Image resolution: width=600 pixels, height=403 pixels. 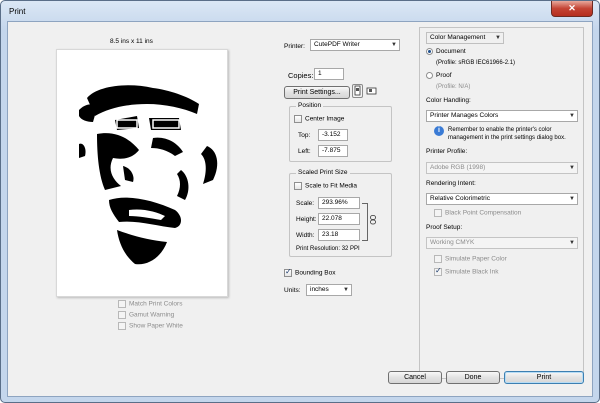 I want to click on document-radio, so click(x=429, y=51).